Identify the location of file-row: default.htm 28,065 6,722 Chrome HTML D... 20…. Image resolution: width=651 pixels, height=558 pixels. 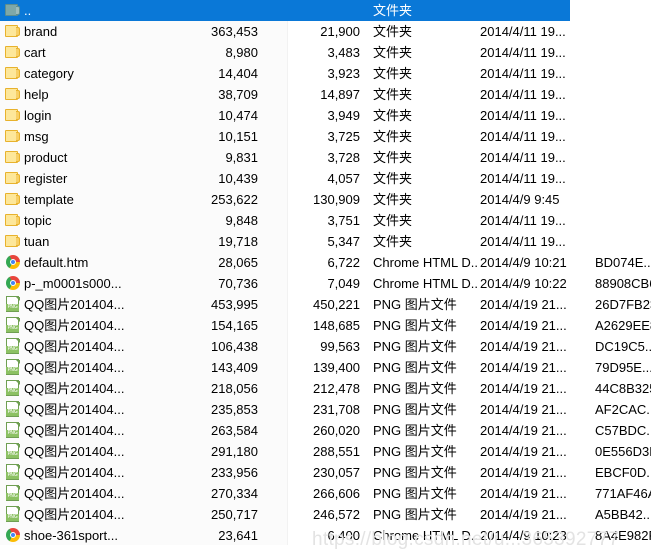
(325, 262).